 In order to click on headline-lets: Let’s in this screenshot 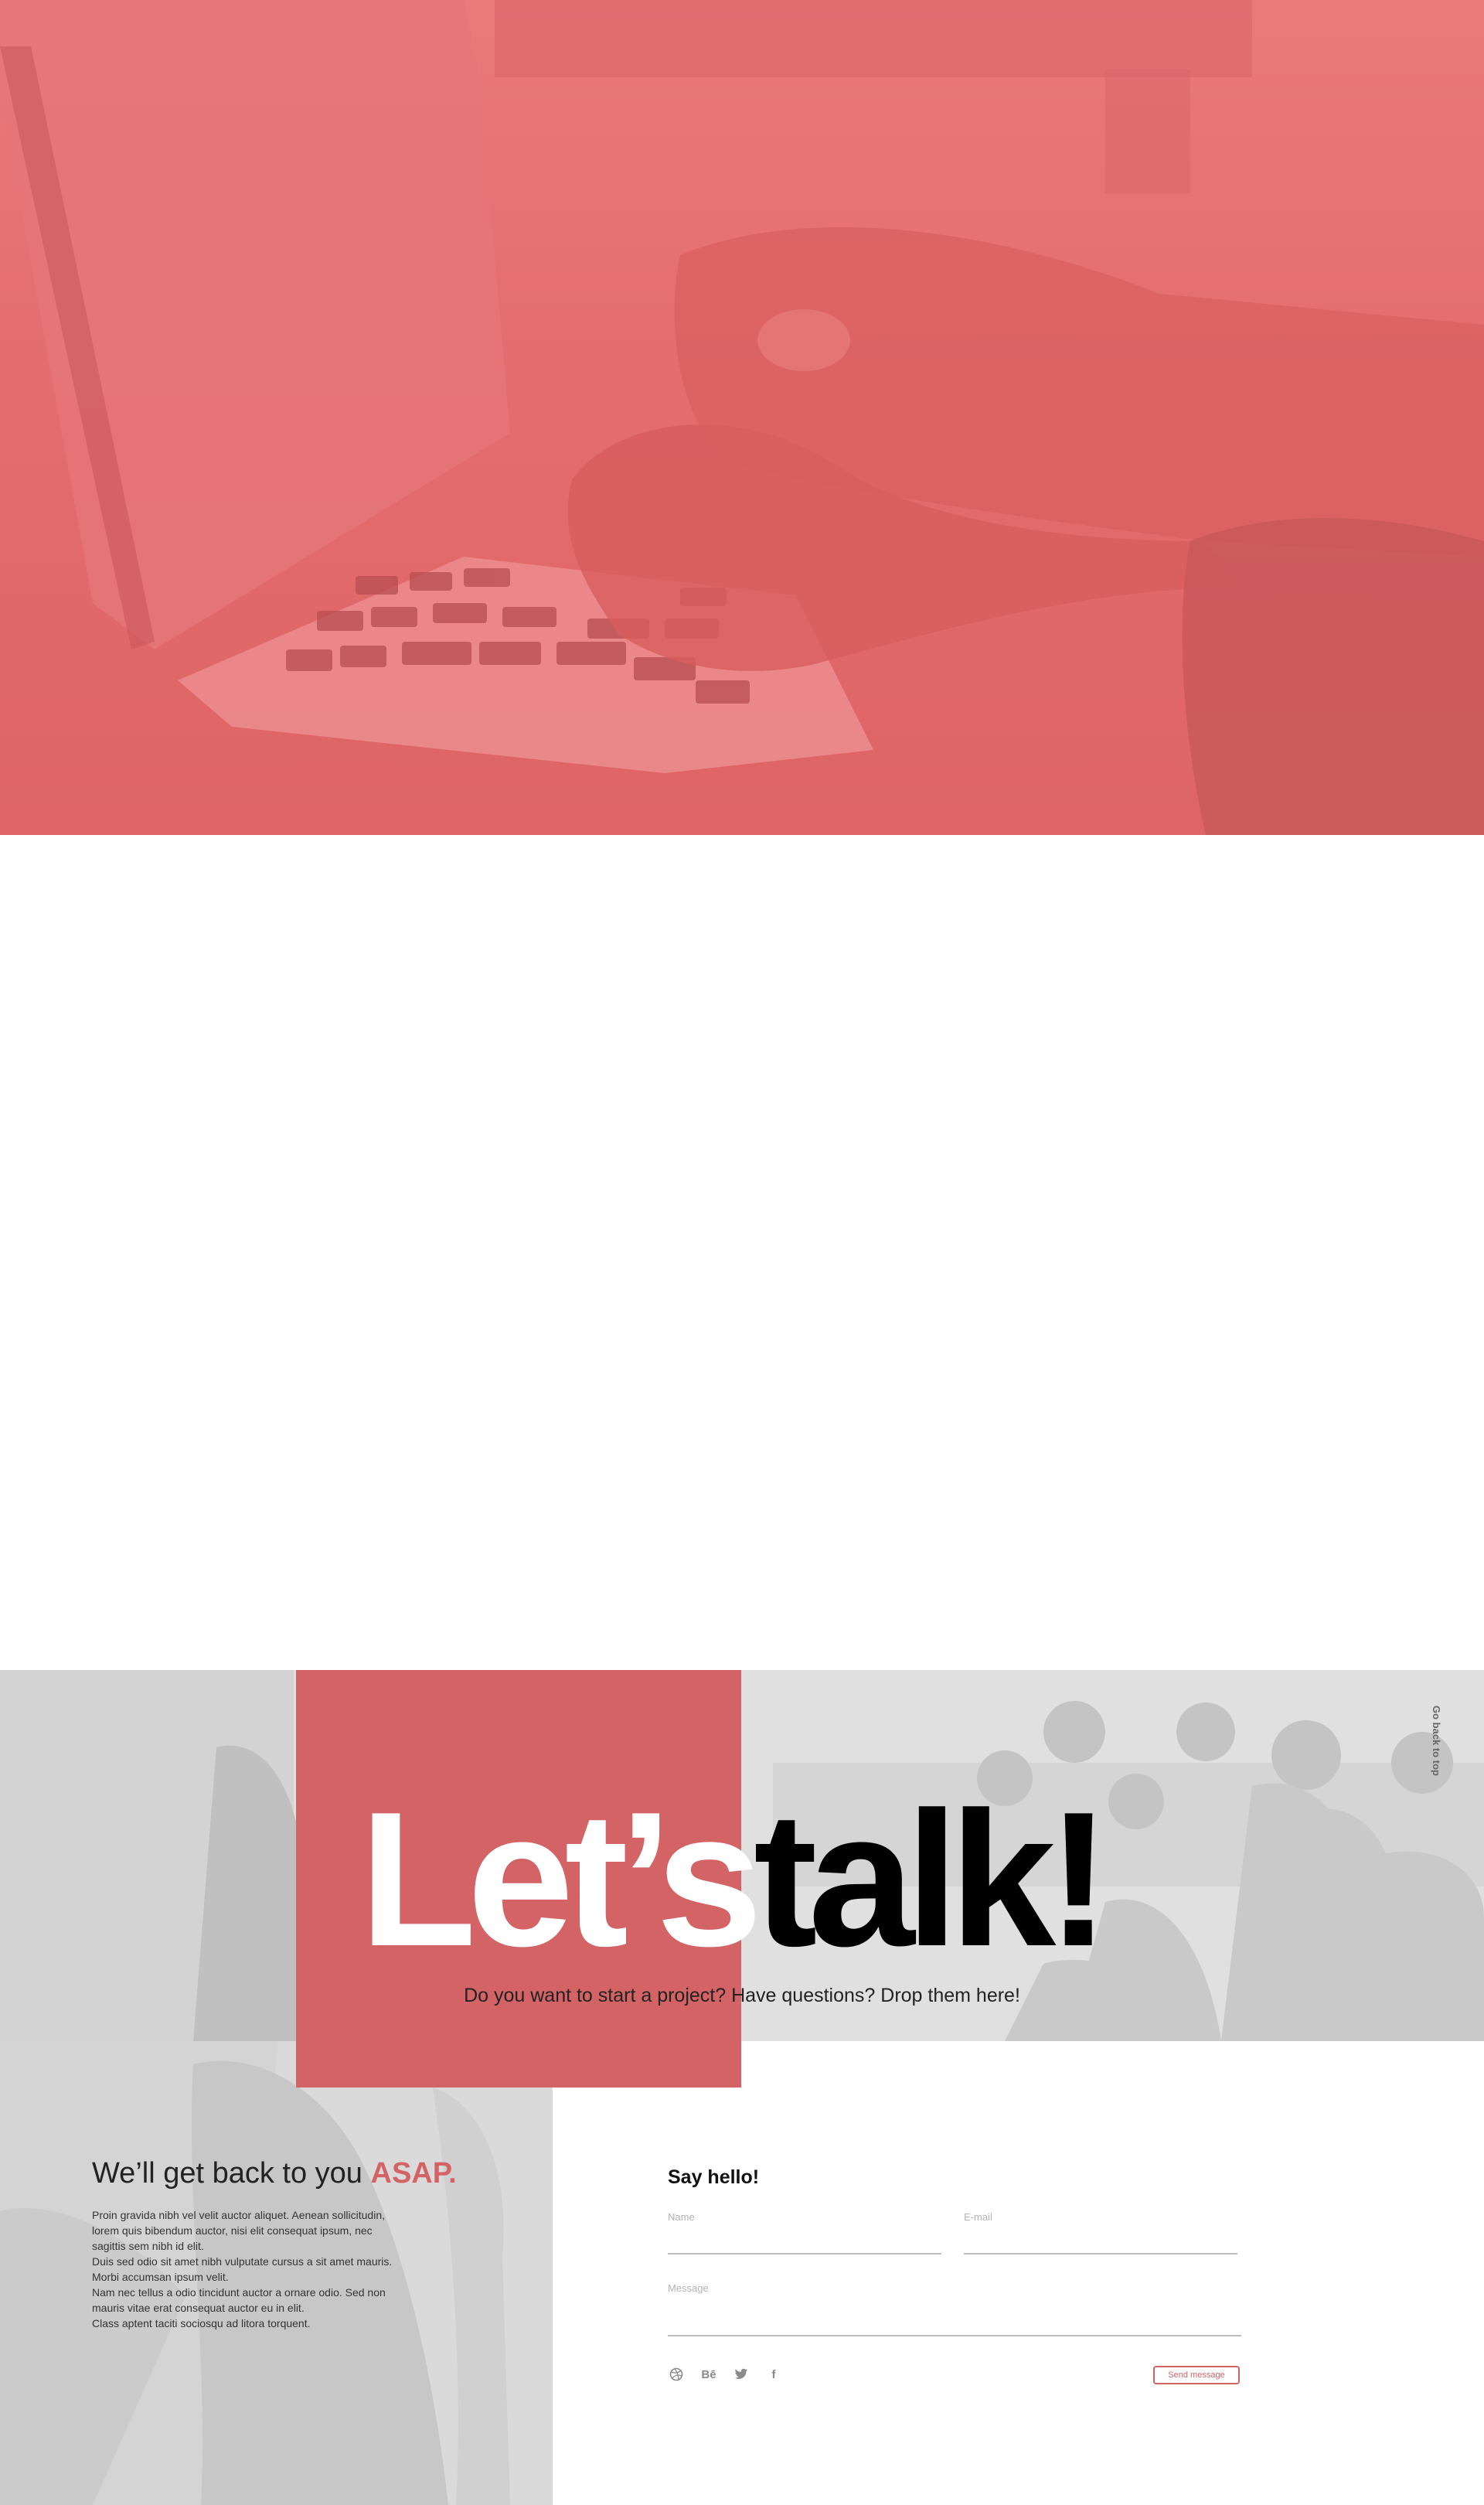, I will do `click(561, 1878)`.